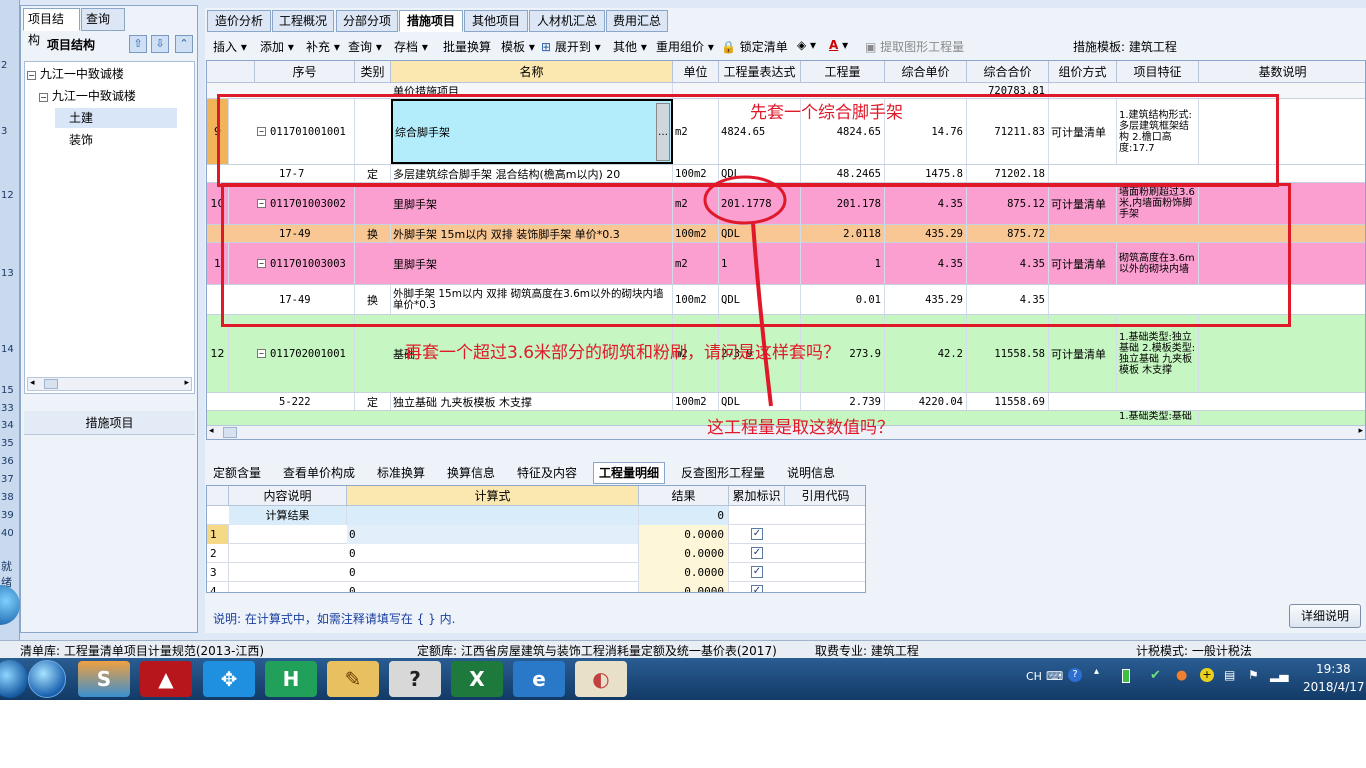  Describe the element at coordinates (186, 383) in the screenshot. I see `scroll-right-icon: ▸` at that location.